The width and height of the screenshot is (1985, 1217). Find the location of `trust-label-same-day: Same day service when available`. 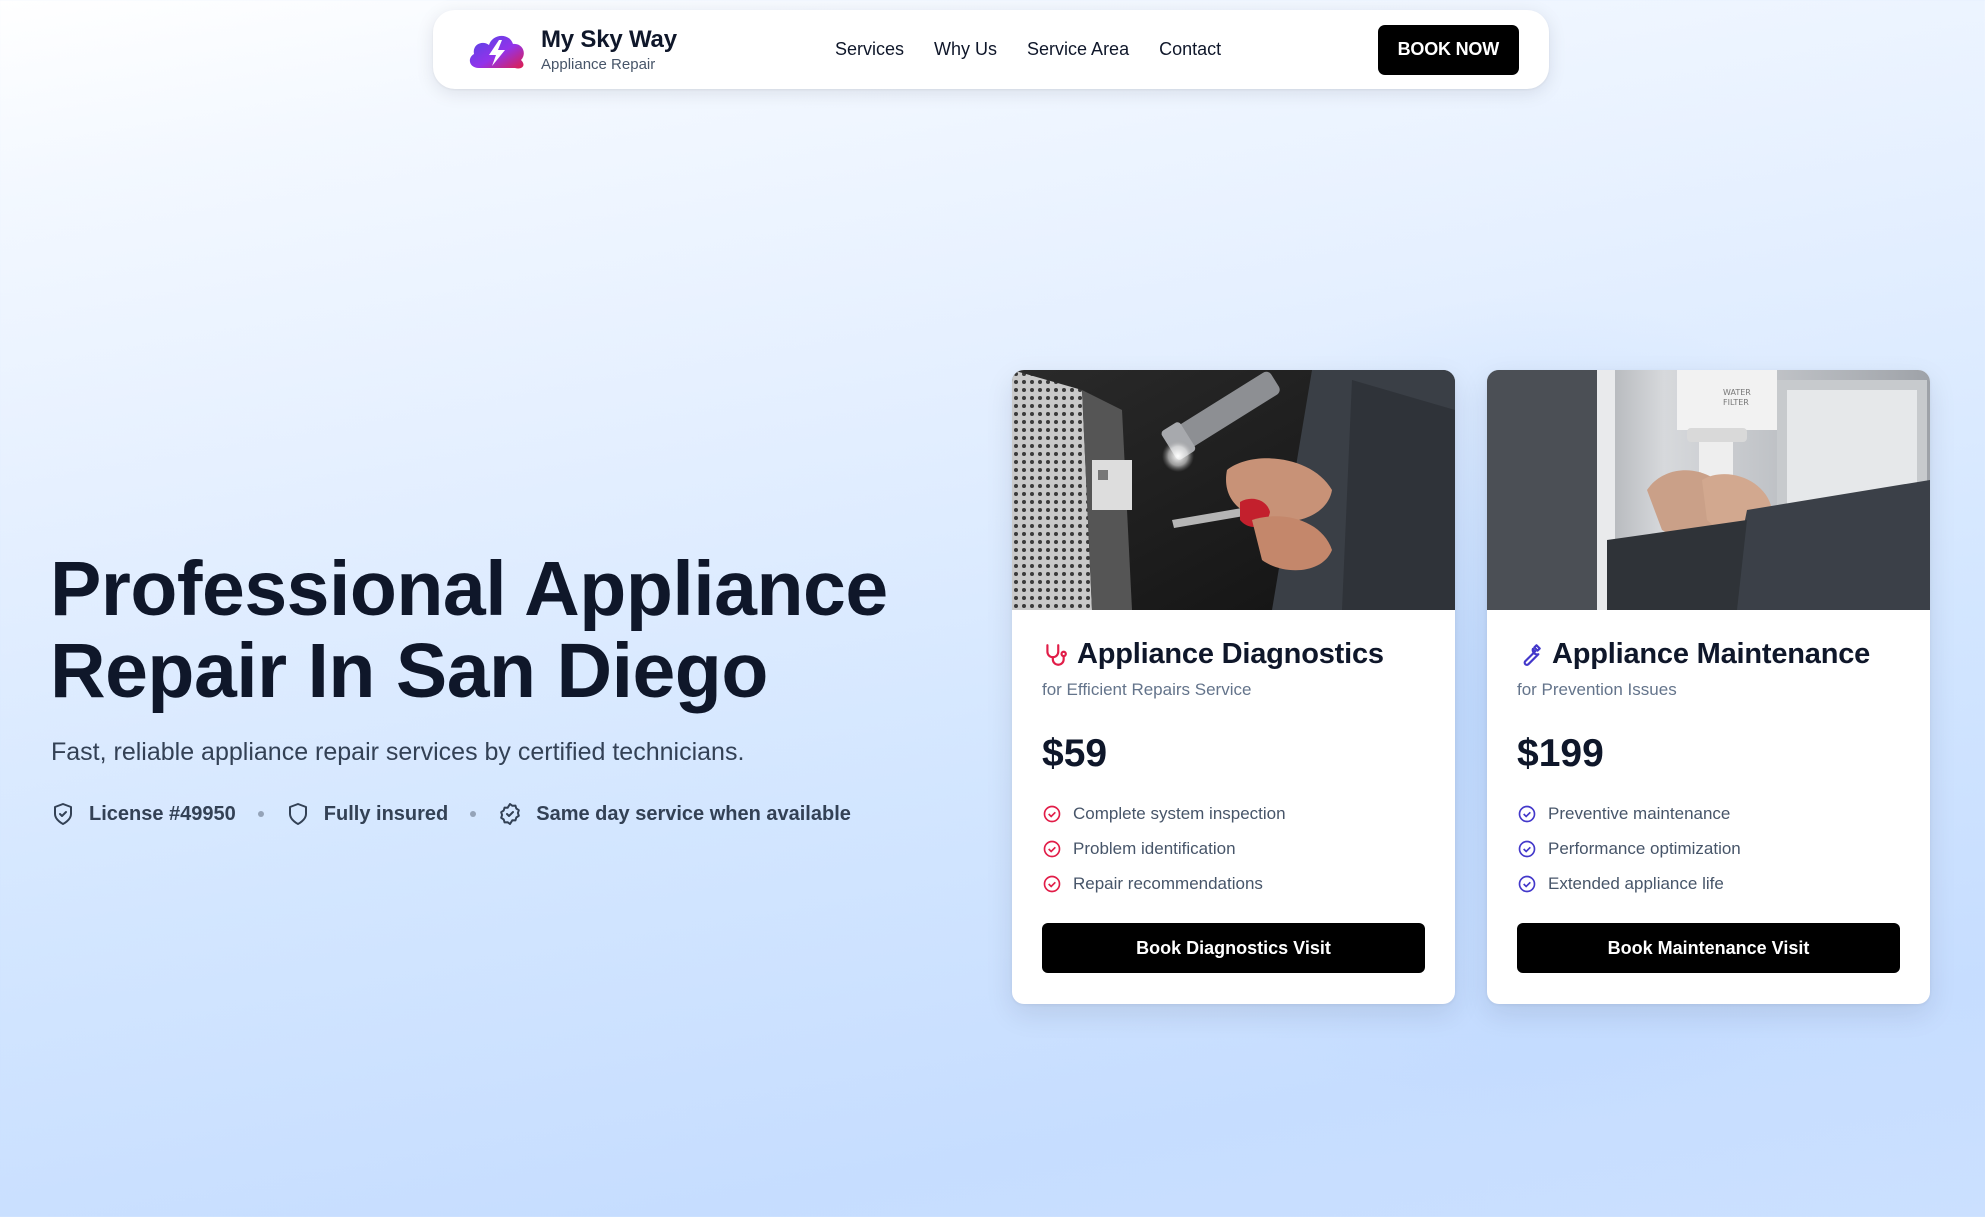

trust-label-same-day: Same day service when available is located at coordinates (693, 813).